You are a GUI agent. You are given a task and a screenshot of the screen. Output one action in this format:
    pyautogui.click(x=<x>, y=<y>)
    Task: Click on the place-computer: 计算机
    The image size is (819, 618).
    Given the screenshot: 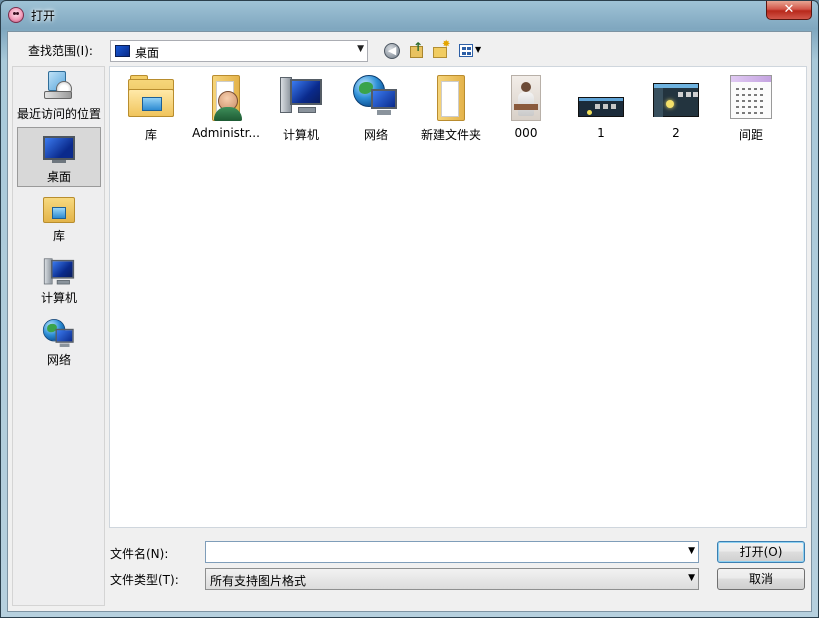 What is the action you would take?
    pyautogui.click(x=59, y=285)
    